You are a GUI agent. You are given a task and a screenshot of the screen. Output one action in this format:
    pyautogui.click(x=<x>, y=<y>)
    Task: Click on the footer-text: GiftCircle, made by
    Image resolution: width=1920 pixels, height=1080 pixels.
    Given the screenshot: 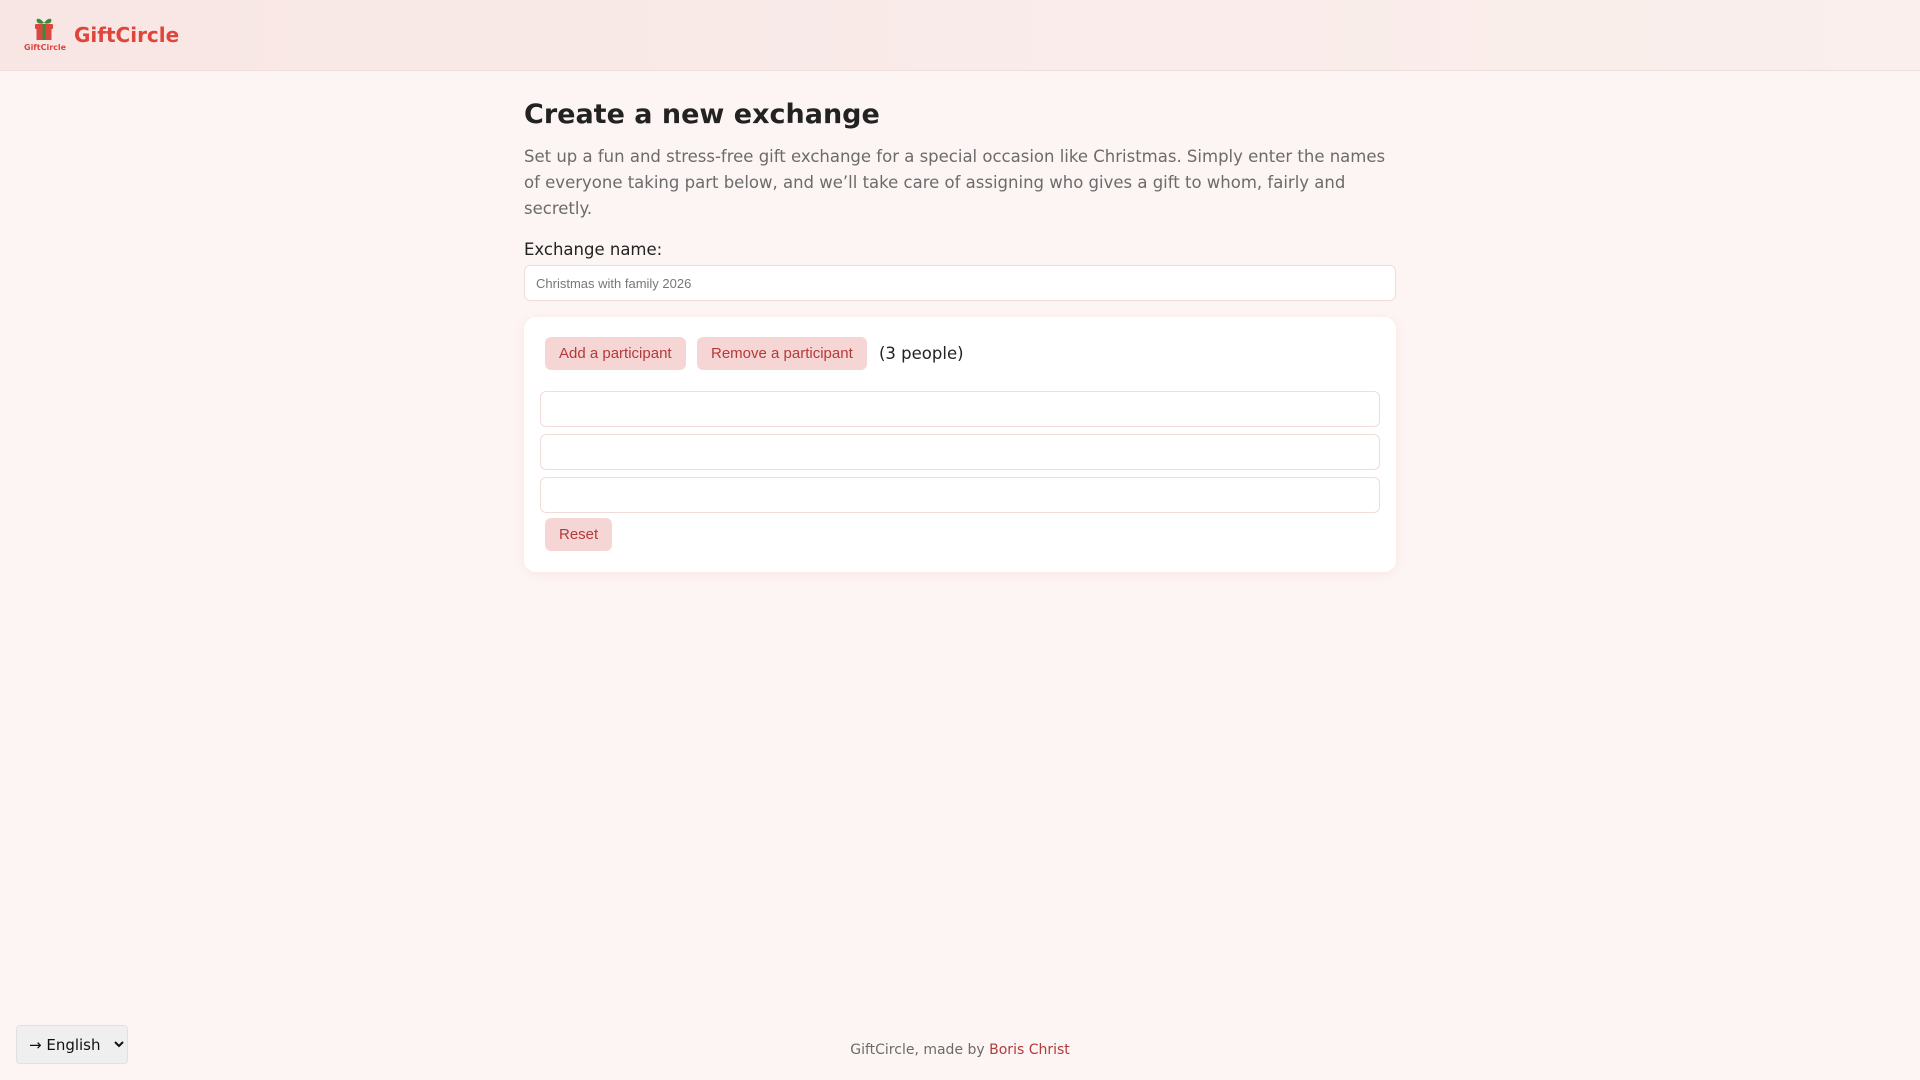 What is the action you would take?
    pyautogui.click(x=920, y=1050)
    